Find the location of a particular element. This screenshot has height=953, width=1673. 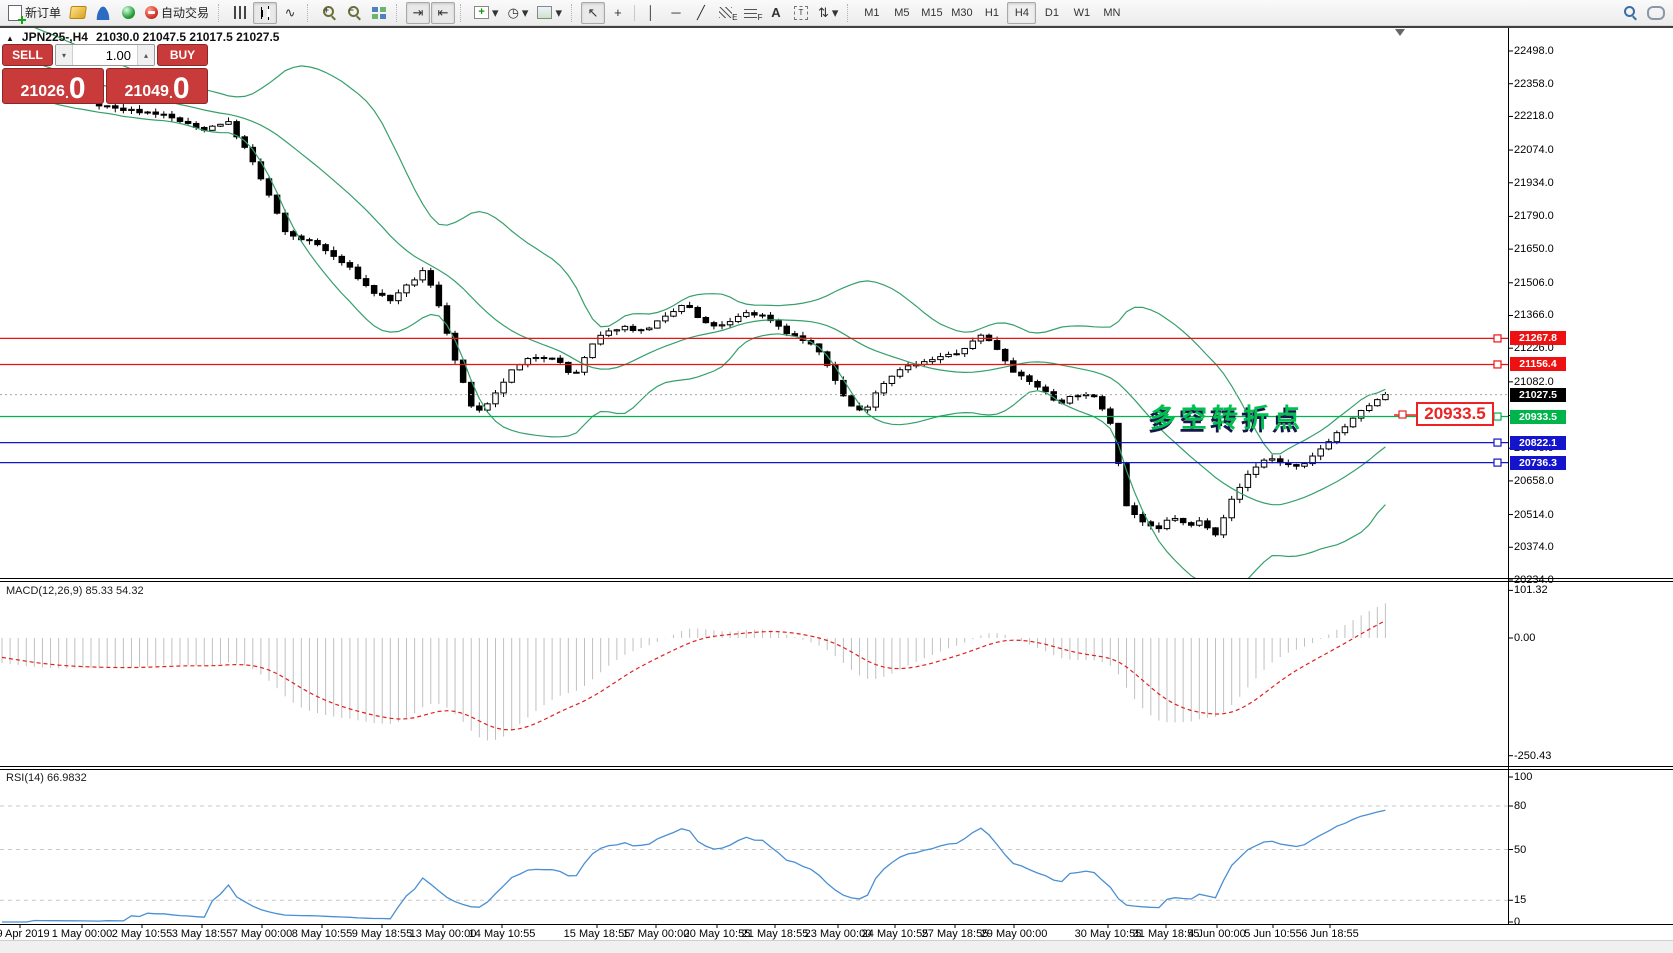

macd-histogram is located at coordinates (693, 672).